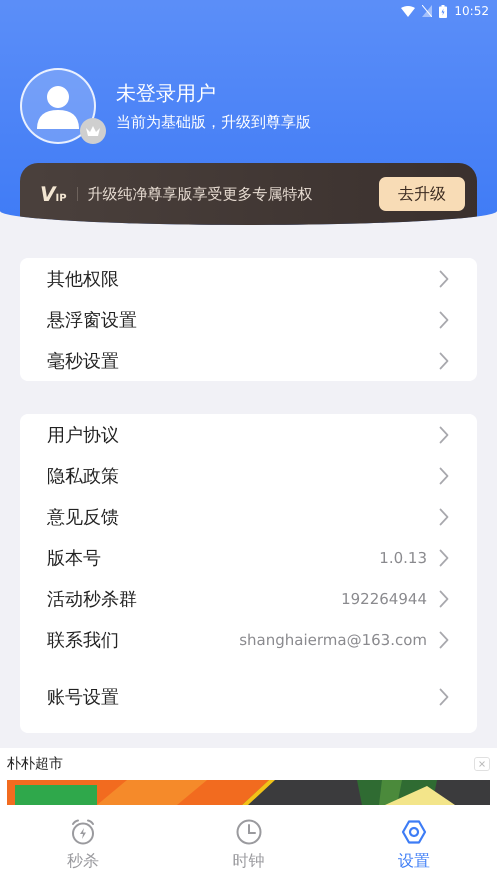 This screenshot has height=885, width=497. What do you see at coordinates (414, 832) in the screenshot?
I see `settings-icon` at bounding box center [414, 832].